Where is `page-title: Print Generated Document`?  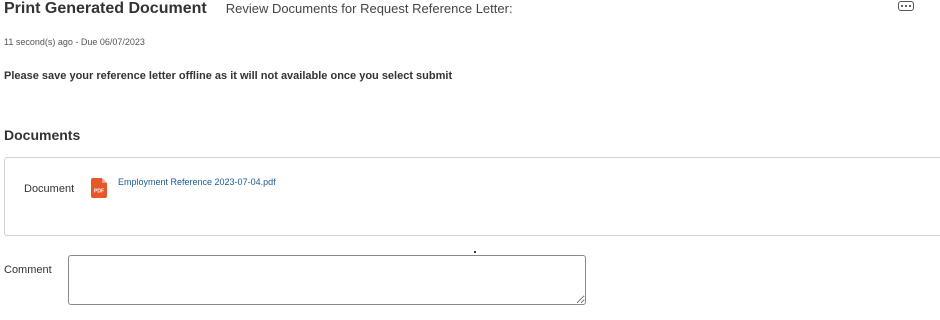
page-title: Print Generated Document is located at coordinates (105, 8).